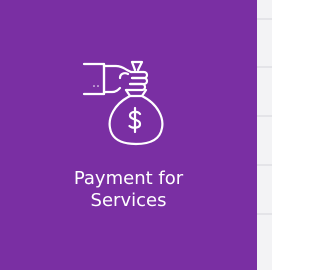  I want to click on hand-money-bag-icon, so click(128, 100).